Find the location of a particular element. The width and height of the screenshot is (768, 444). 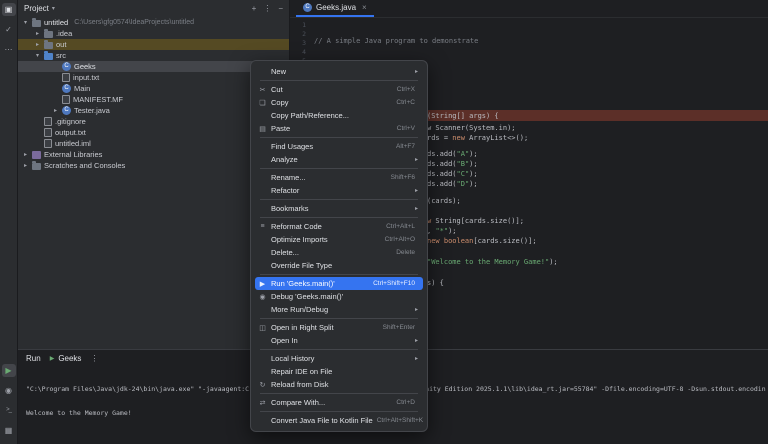

menu-item-override-file-type: Override File Type is located at coordinates (339, 265).